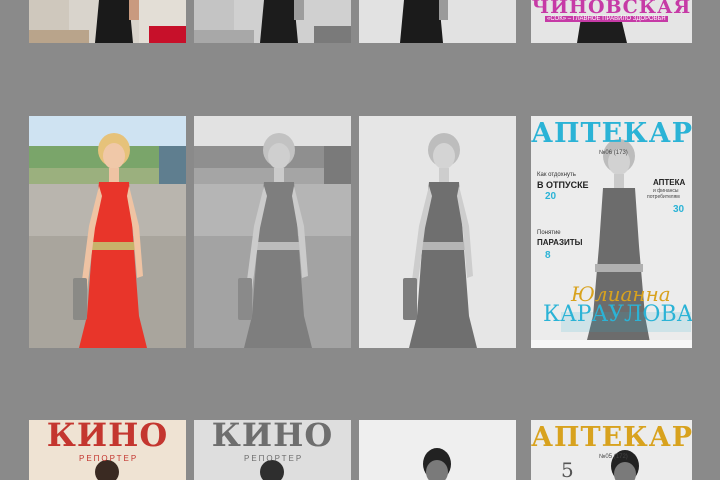 The image size is (720, 480). I want to click on photo-tile-r3-studio, so click(437, 450).